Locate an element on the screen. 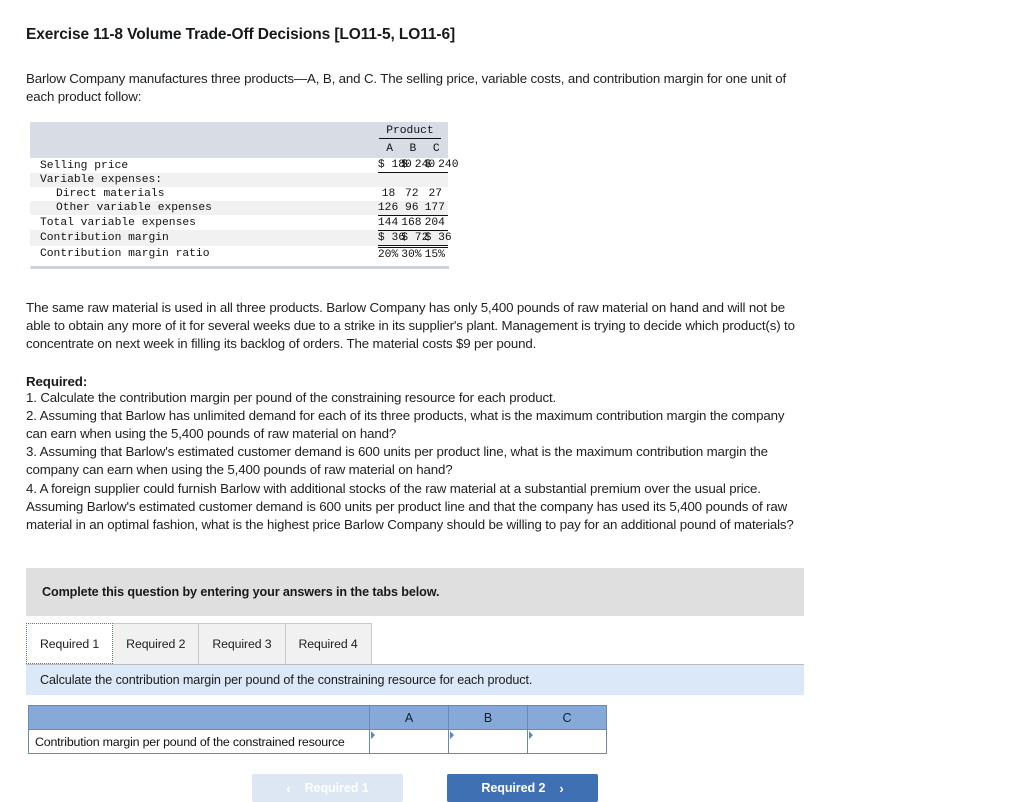 This screenshot has width=1024, height=802. prev-required-label: Required 1 is located at coordinates (336, 788).